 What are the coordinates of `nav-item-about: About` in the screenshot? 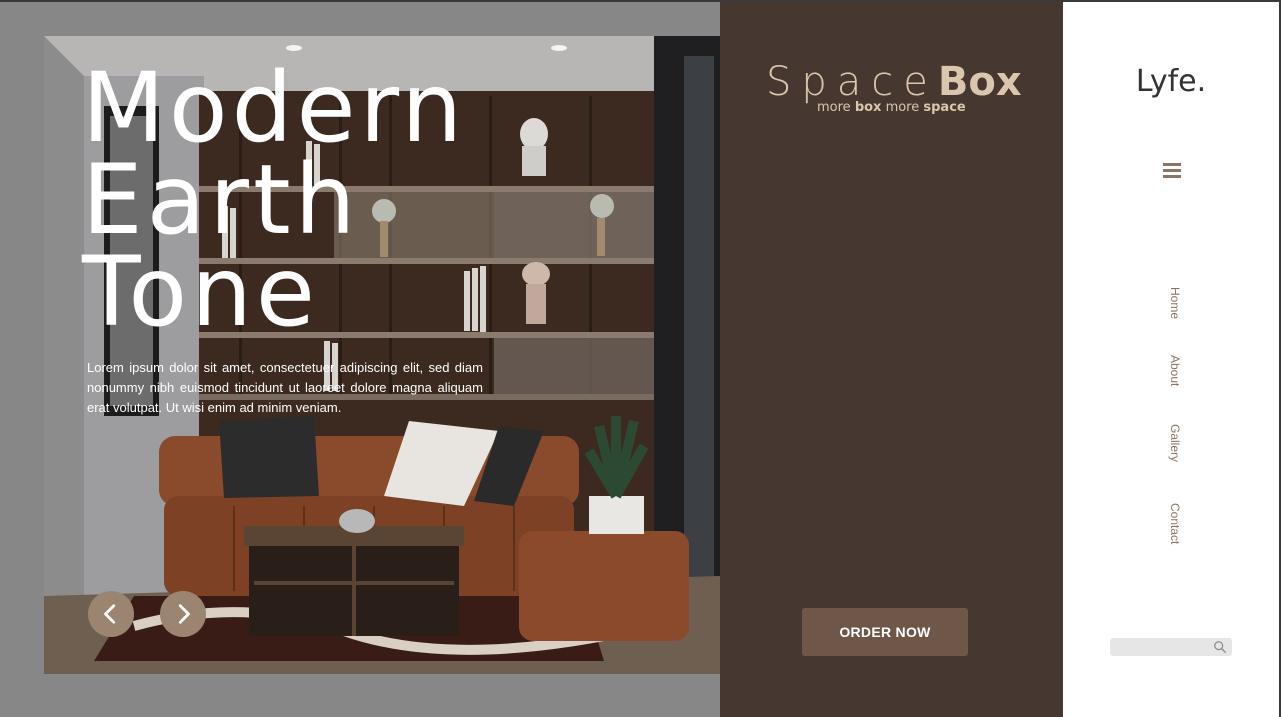 It's located at (1171, 370).